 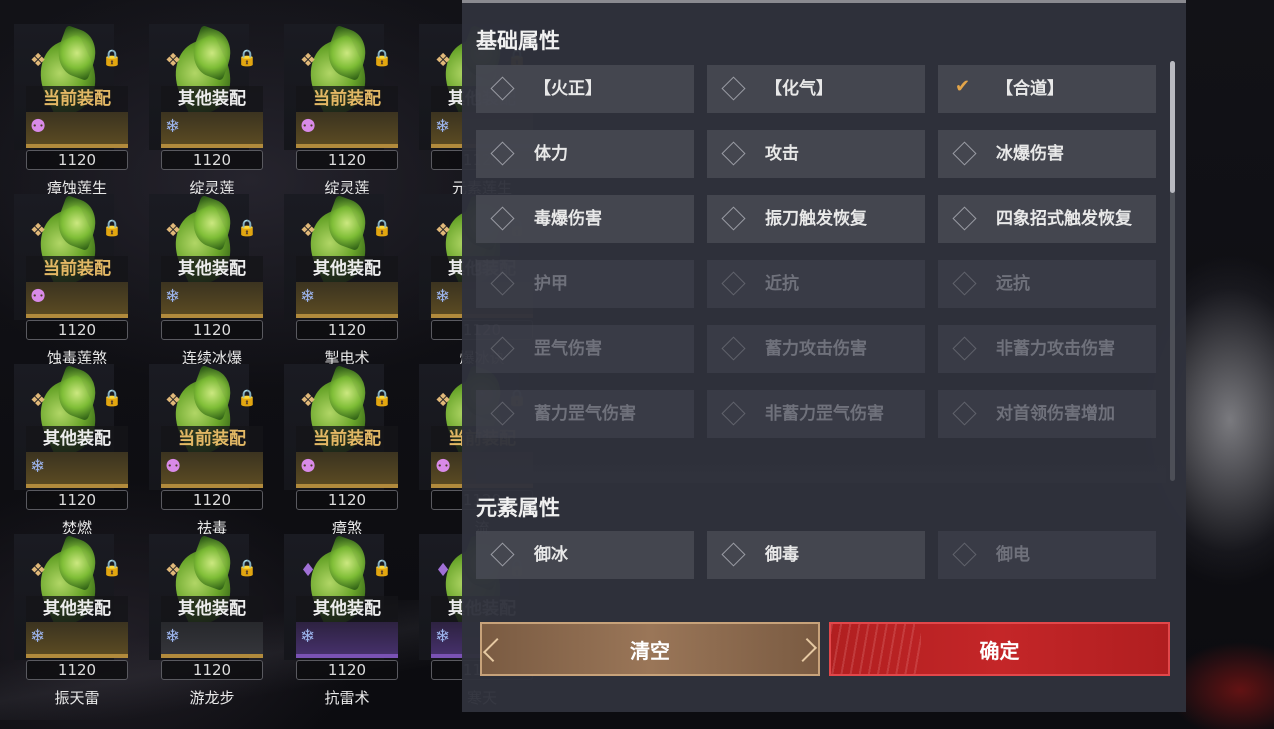 What do you see at coordinates (650, 649) in the screenshot?
I see `clear-button: 清空` at bounding box center [650, 649].